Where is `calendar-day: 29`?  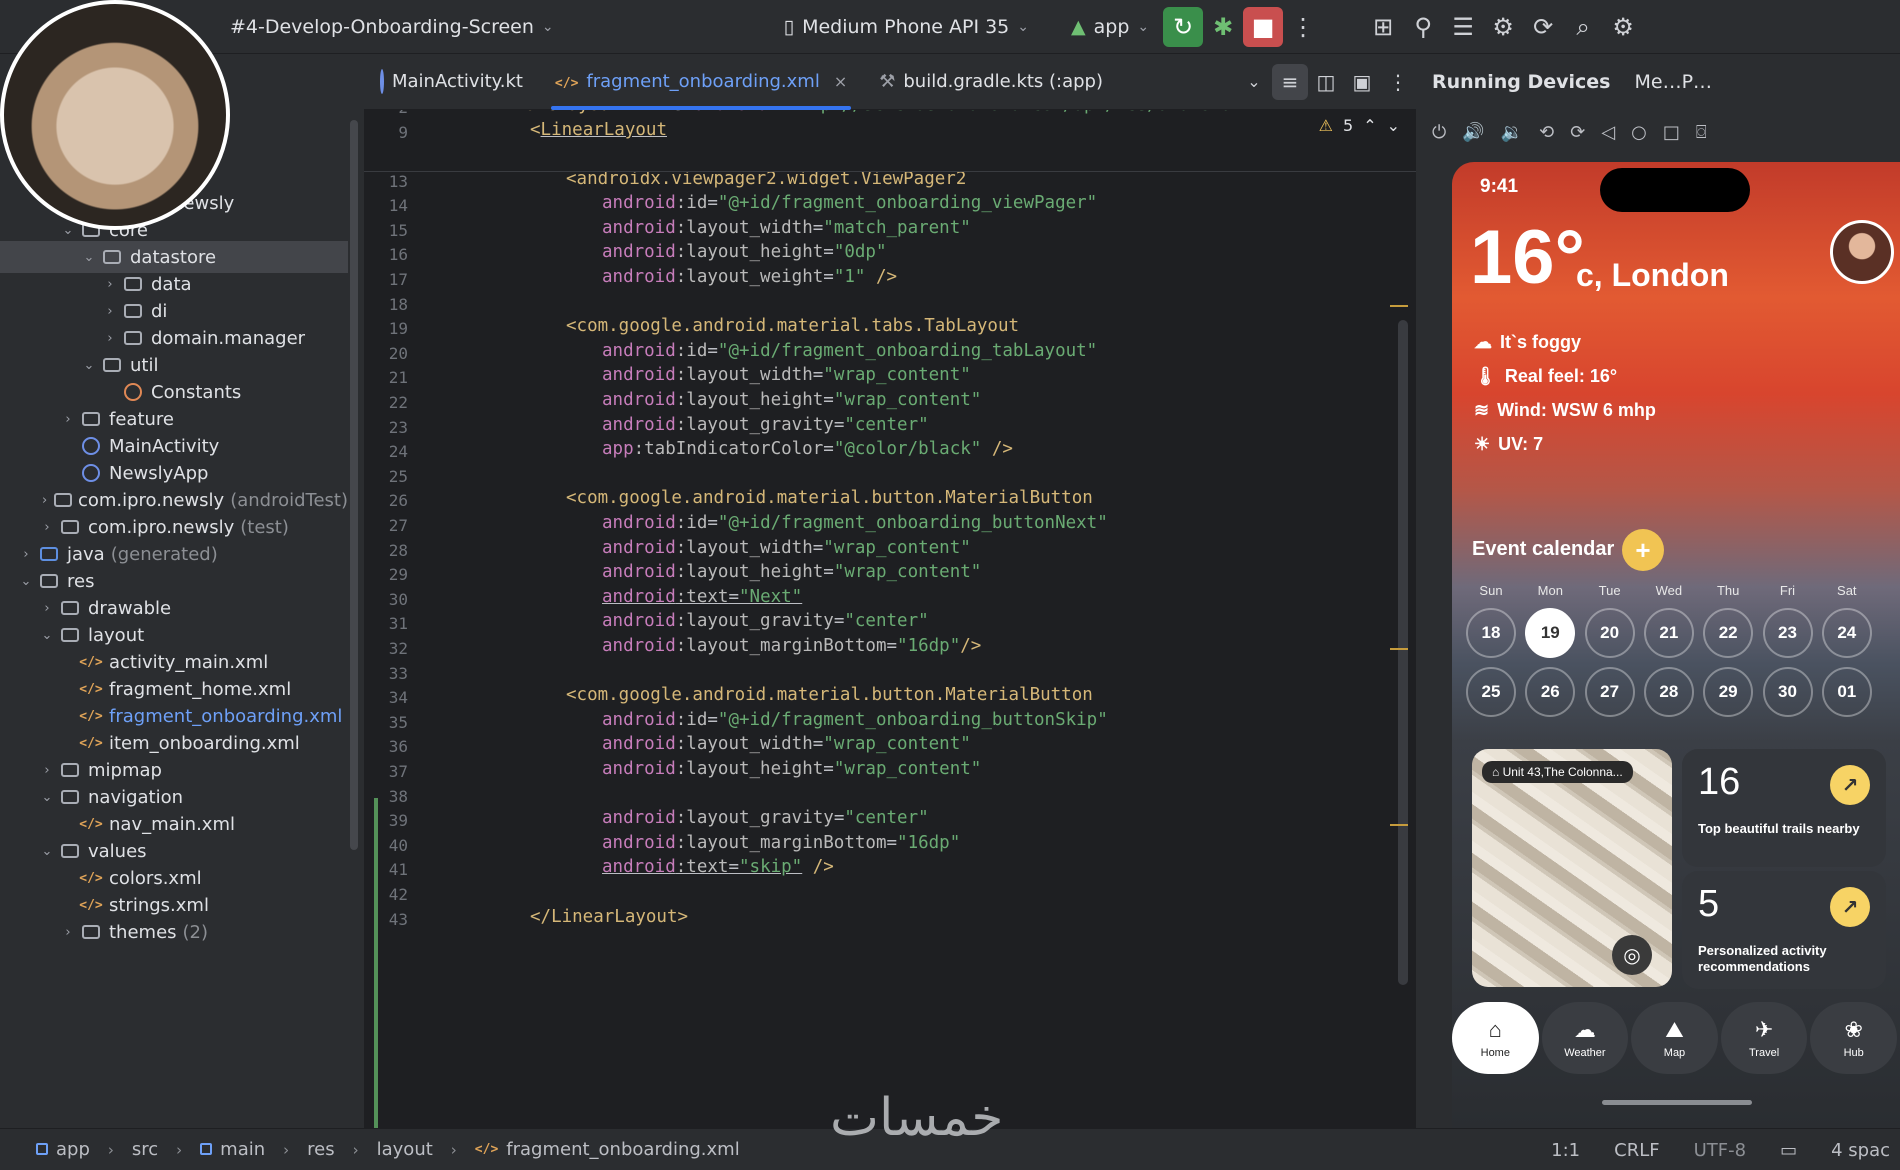
calendar-day: 29 is located at coordinates (1728, 692).